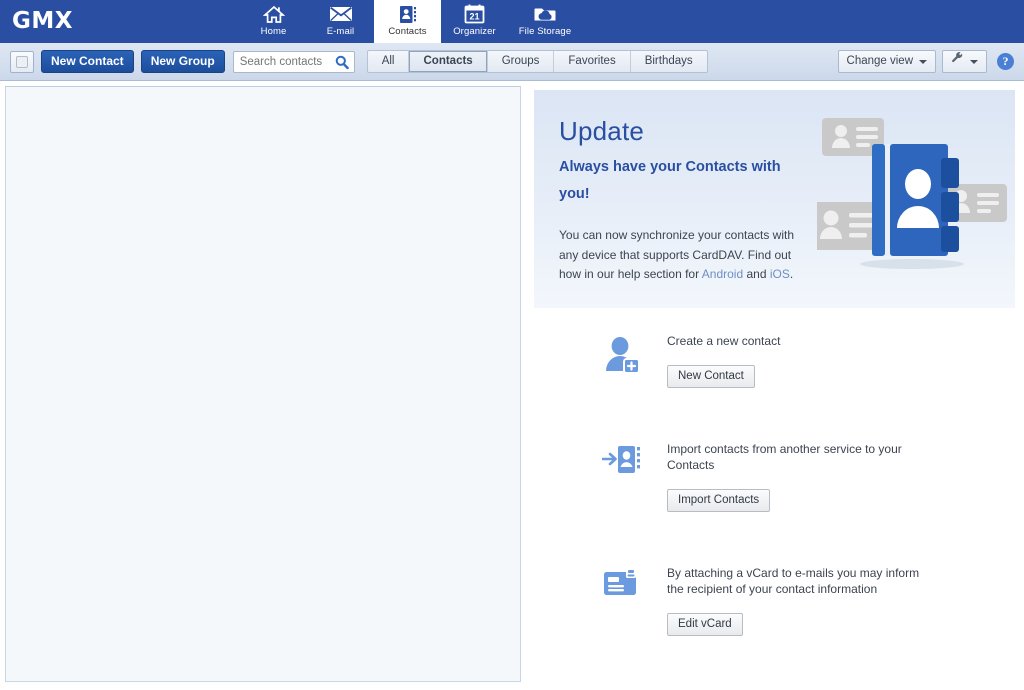 The image size is (1024, 690). I want to click on banner-subtitle: Always have your Contacts with you!, so click(670, 180).